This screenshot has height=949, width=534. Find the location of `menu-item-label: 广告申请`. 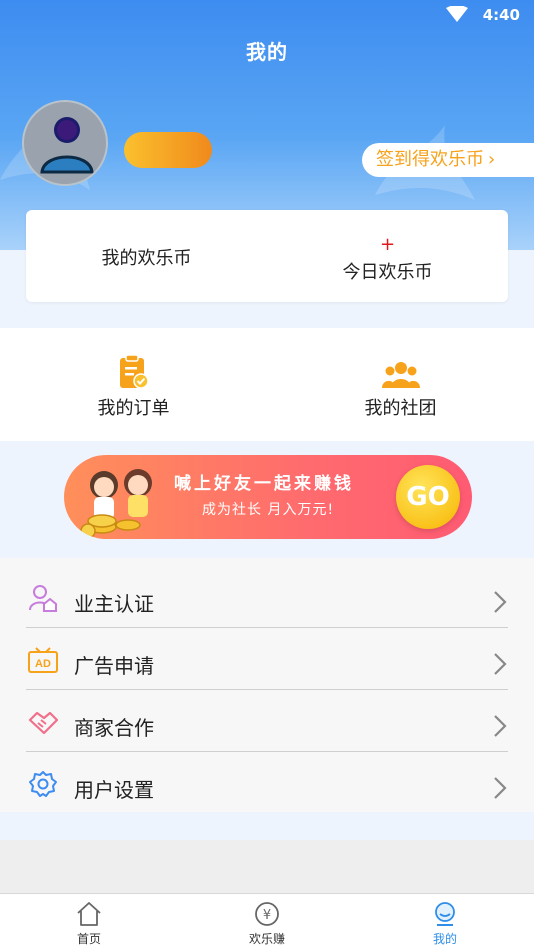

menu-item-label: 广告申请 is located at coordinates (114, 666).